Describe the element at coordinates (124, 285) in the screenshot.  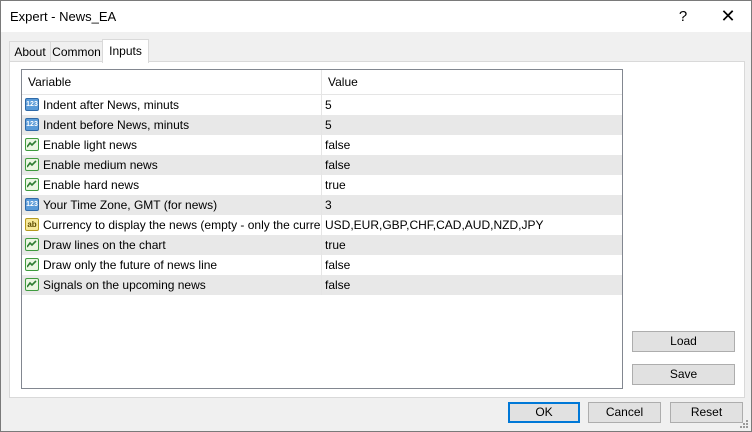
I see `variable-name: Signals on the upcoming news` at that location.